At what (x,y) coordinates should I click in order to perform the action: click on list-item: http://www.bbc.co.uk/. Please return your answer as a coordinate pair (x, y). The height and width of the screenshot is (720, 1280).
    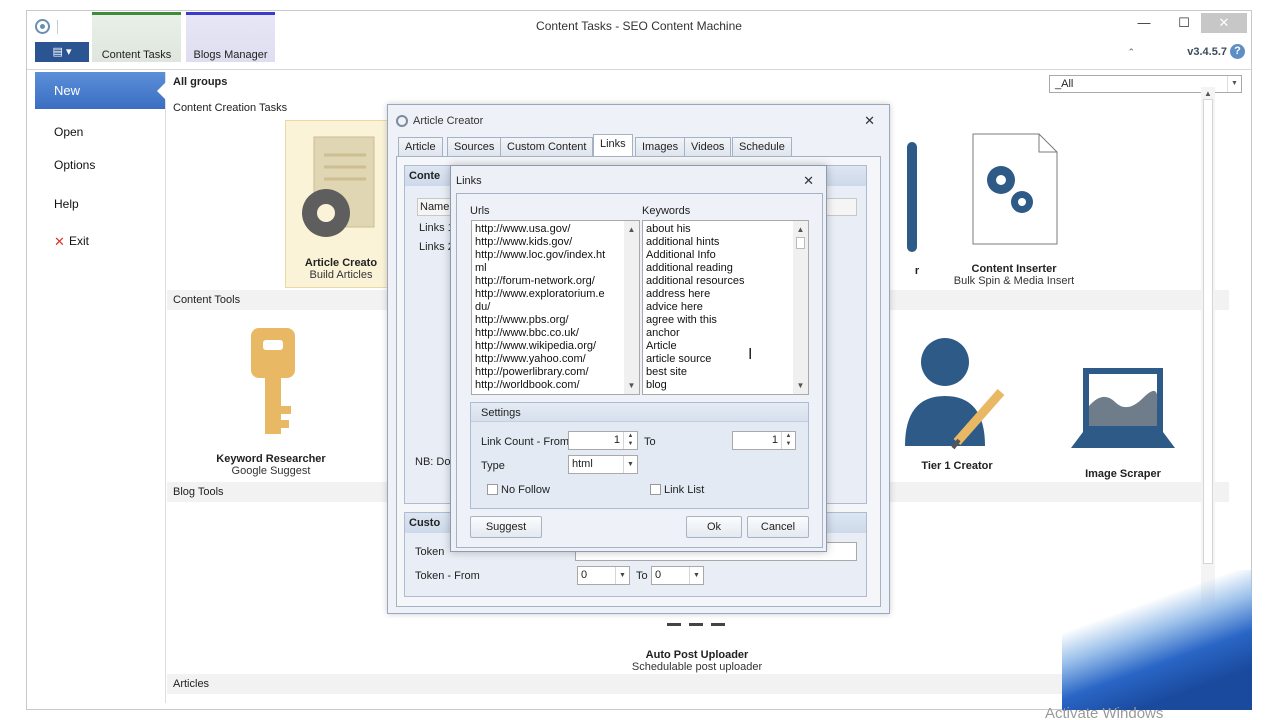
    Looking at the image, I should click on (527, 333).